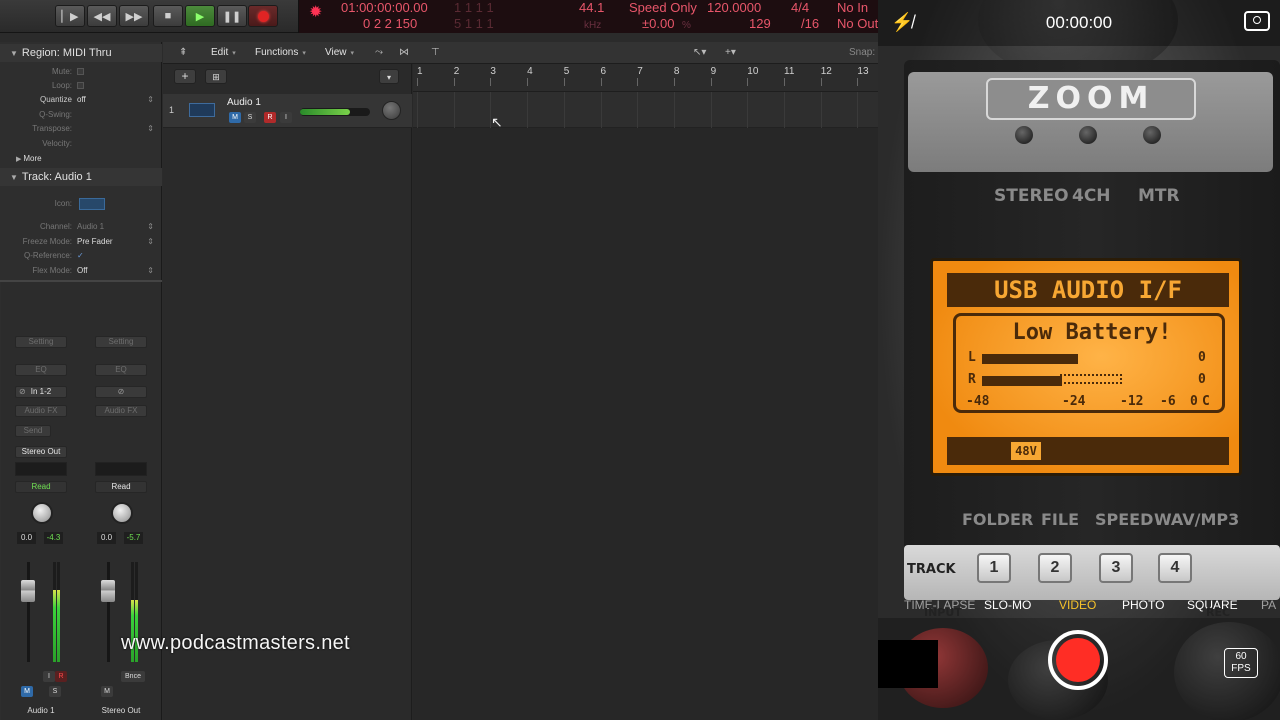  I want to click on flex-icon: ⤳, so click(379, 52).